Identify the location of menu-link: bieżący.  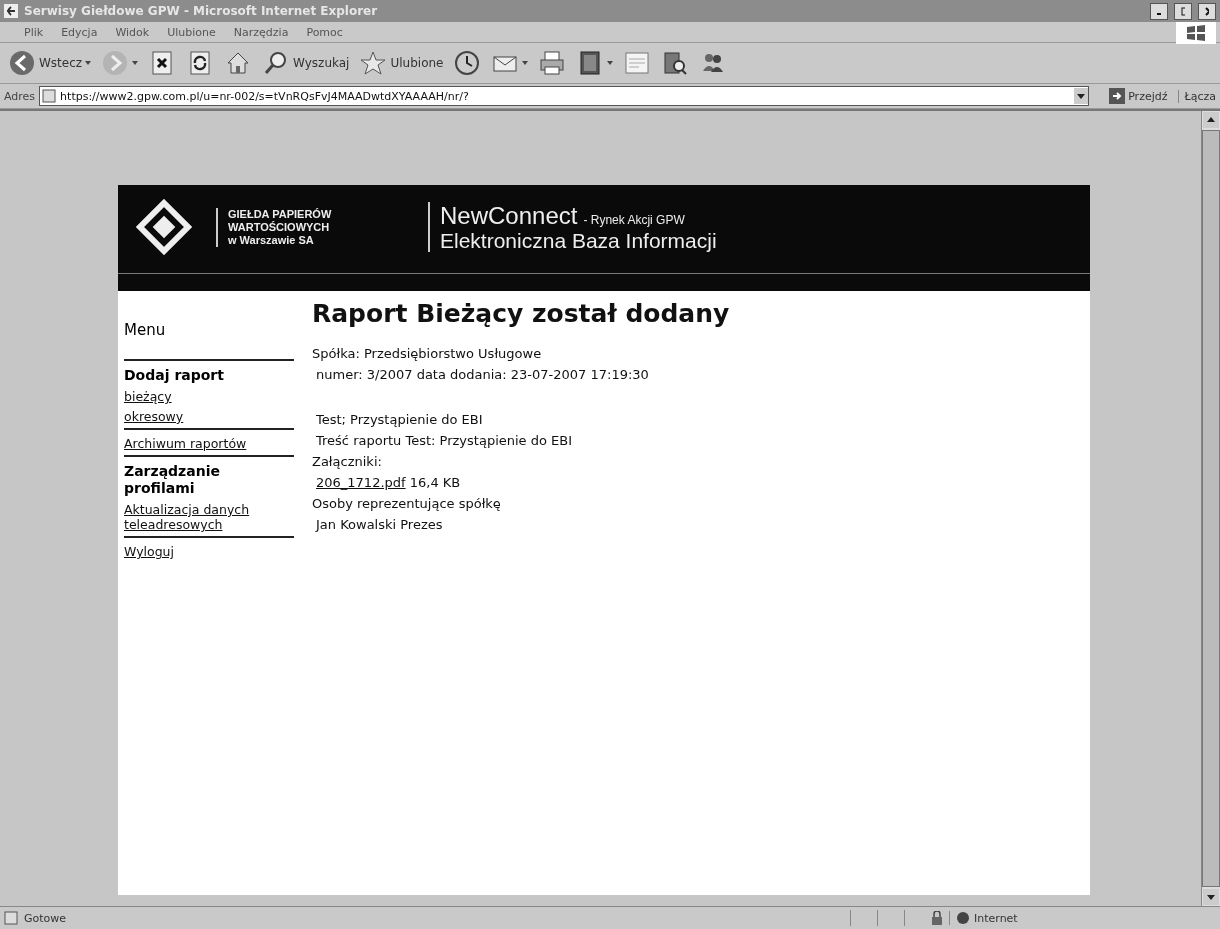
(209, 396).